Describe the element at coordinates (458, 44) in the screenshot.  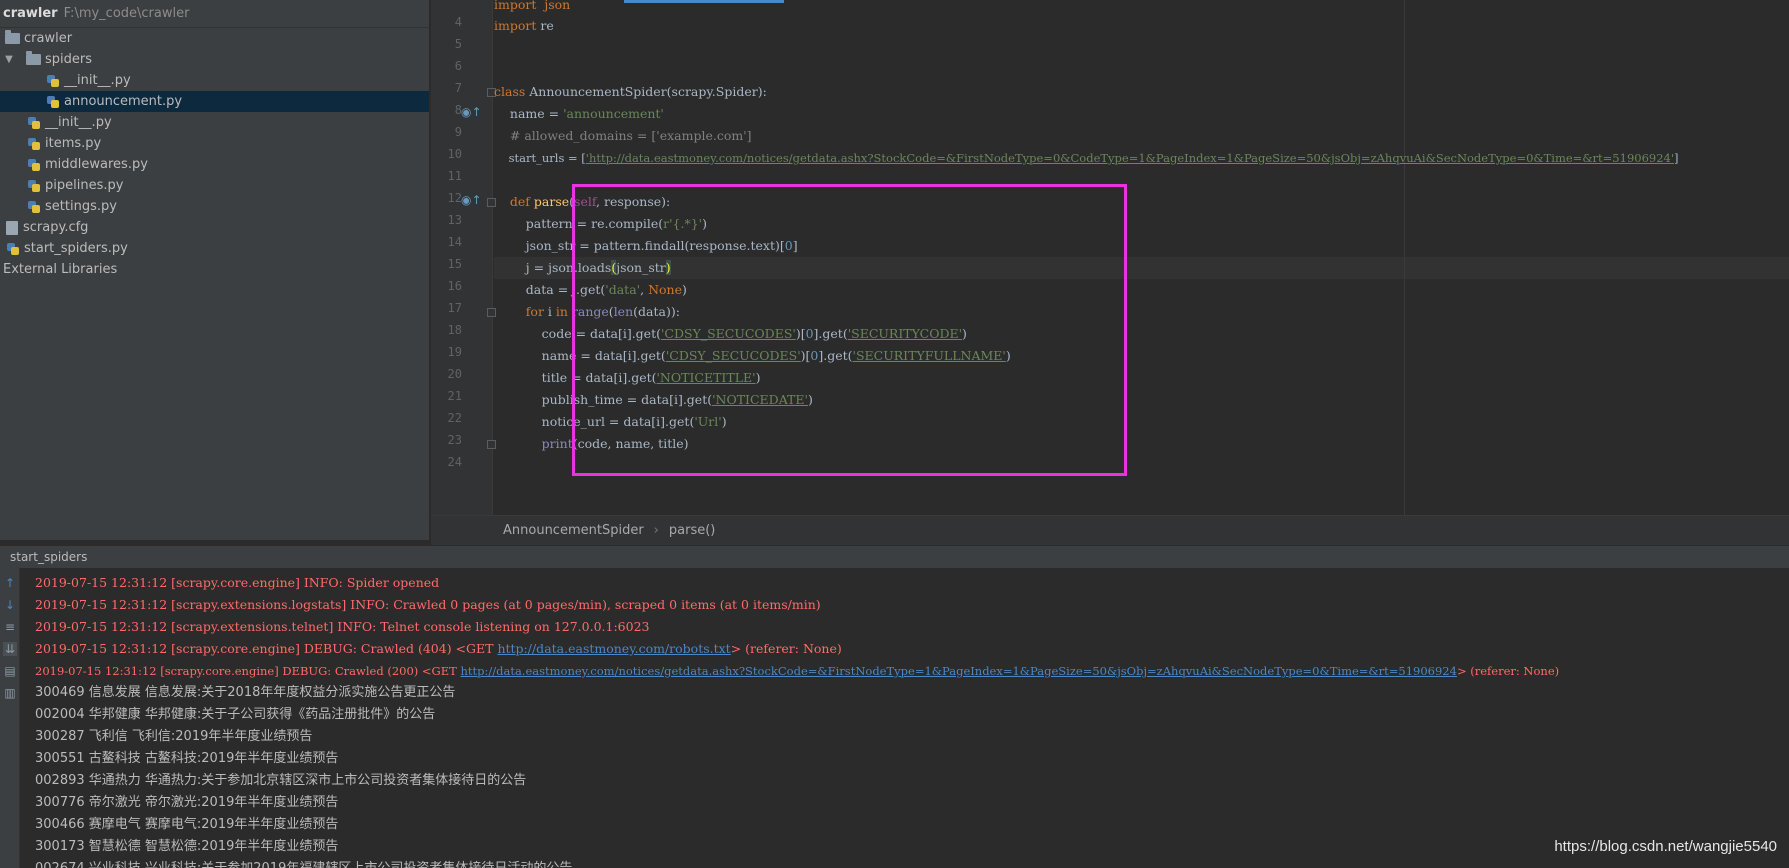
I see `line-number: 5` at that location.